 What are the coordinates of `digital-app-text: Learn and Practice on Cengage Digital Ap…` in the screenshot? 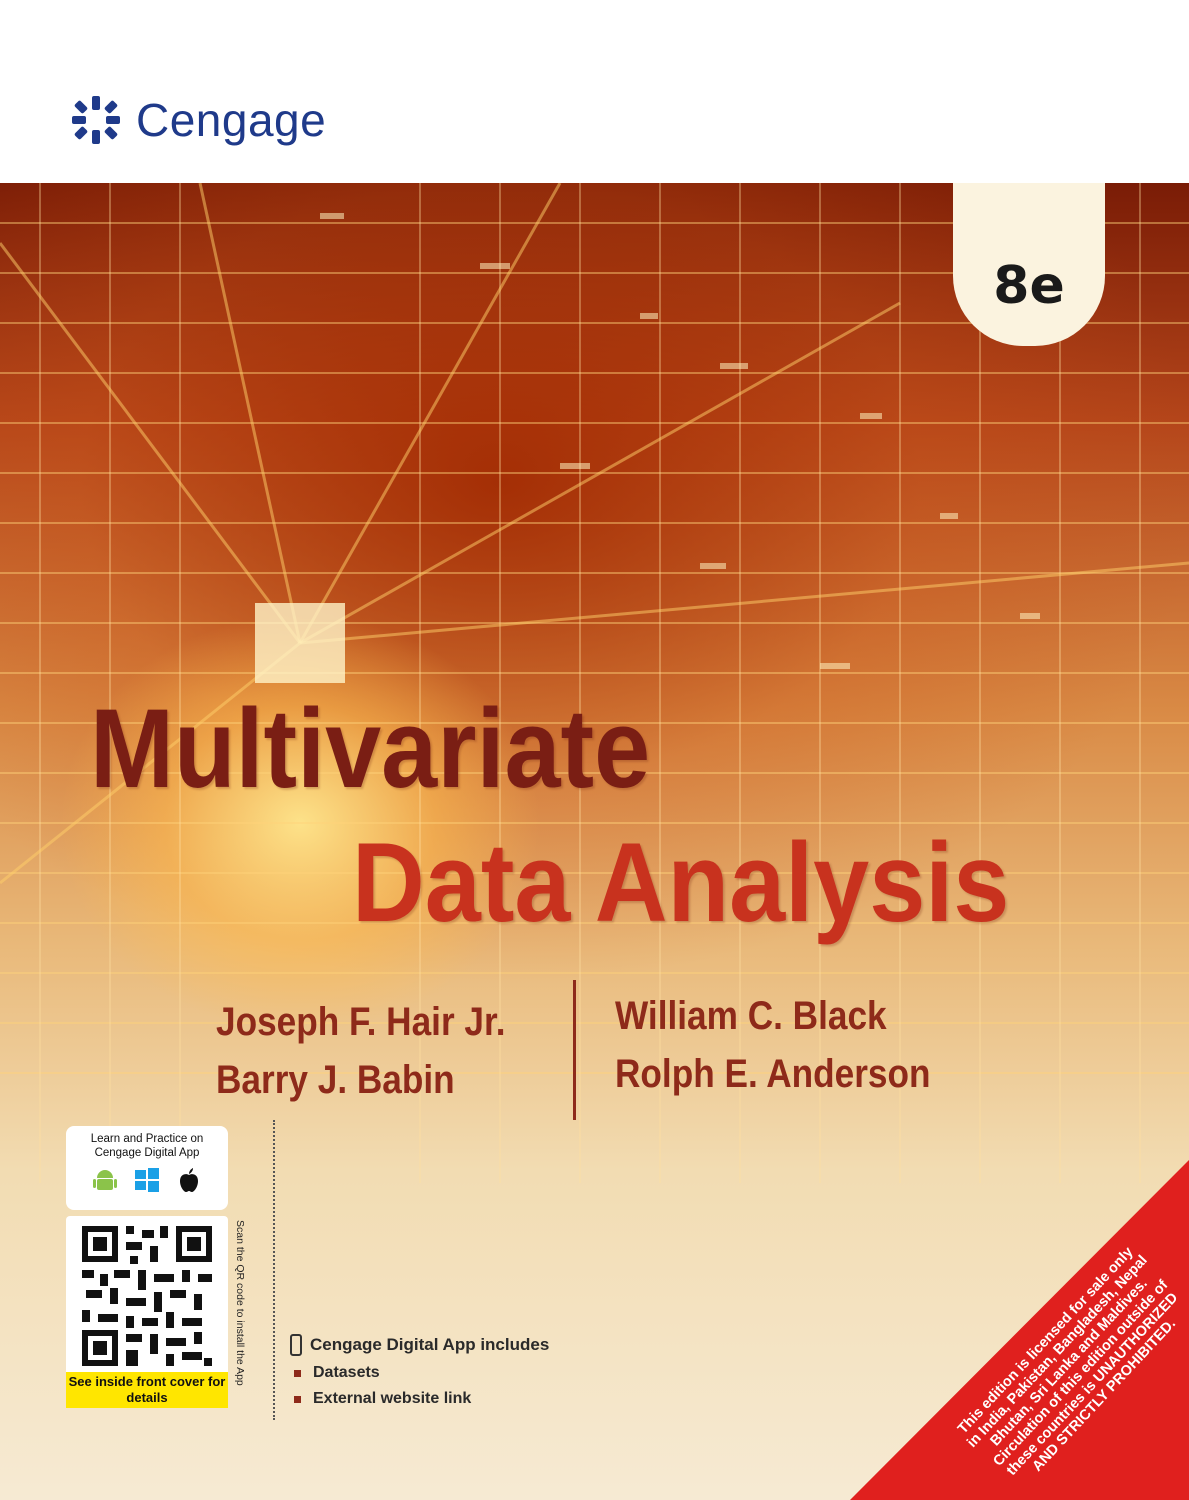 It's located at (147, 1146).